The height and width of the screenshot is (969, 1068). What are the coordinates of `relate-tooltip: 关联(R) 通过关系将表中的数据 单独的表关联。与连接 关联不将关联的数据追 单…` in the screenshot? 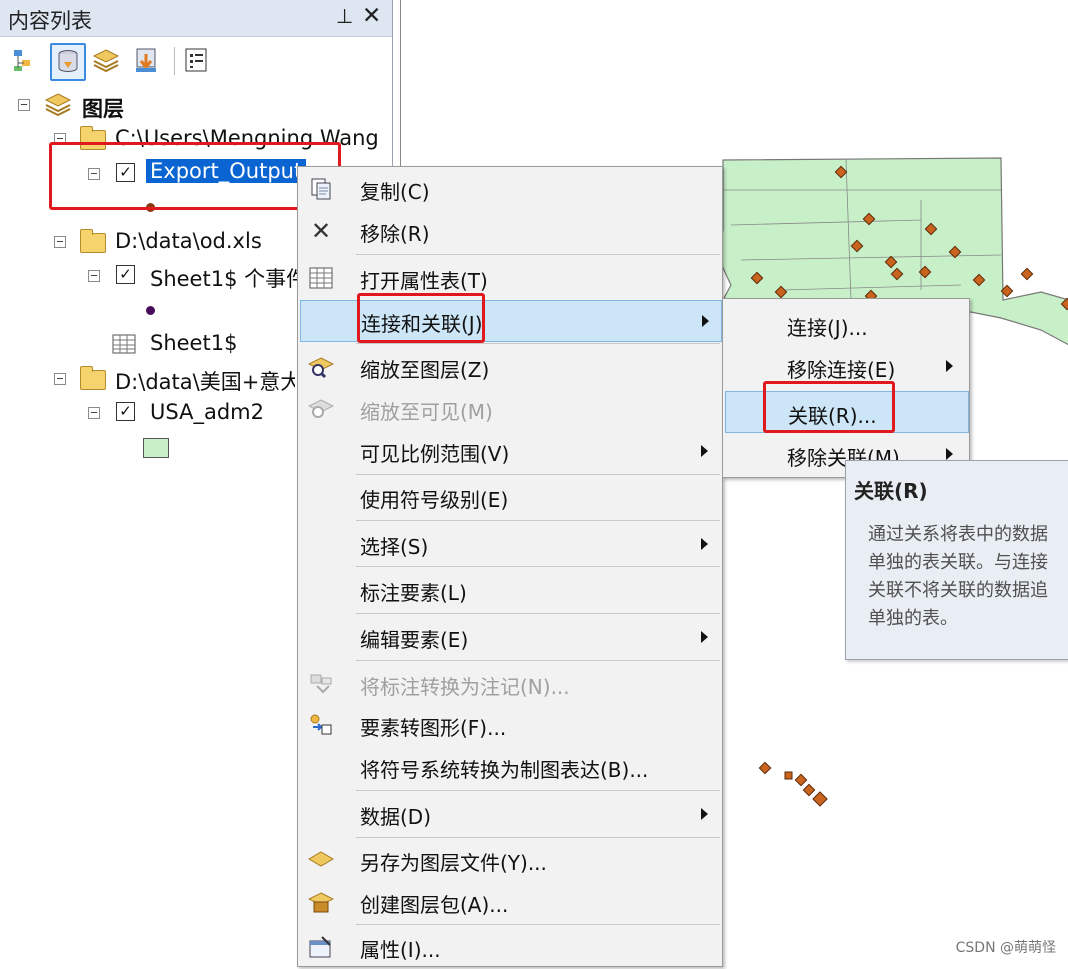 It's located at (956, 560).